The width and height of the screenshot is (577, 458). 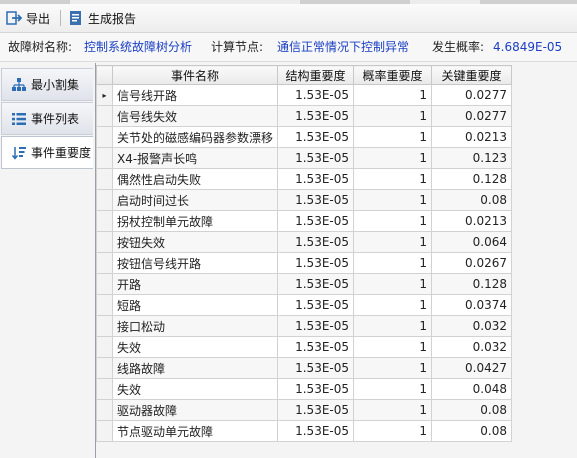 I want to click on event-name-cell: 短路, so click(x=195, y=305).